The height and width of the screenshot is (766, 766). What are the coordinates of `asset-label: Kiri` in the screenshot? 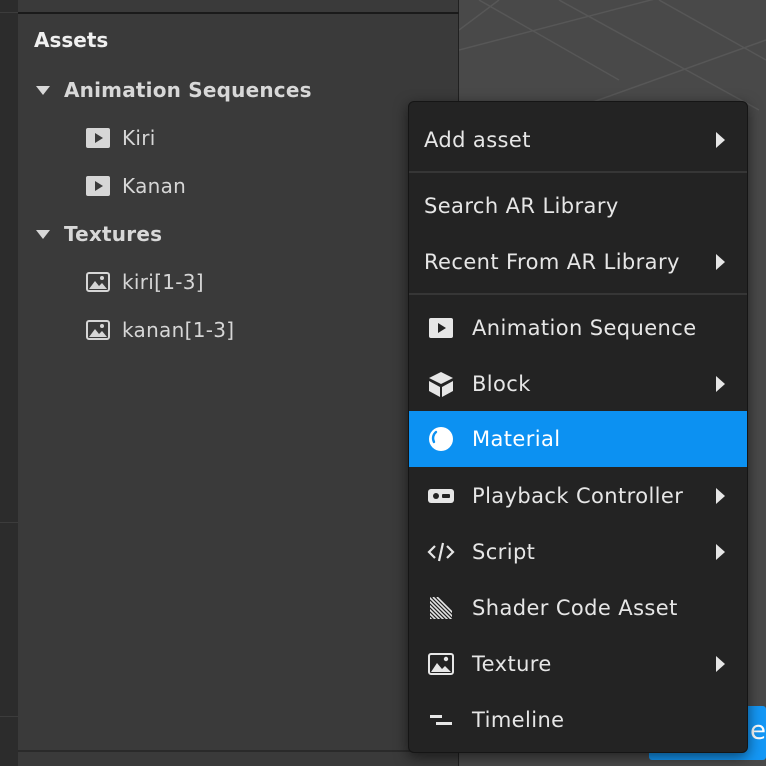 It's located at (139, 138).